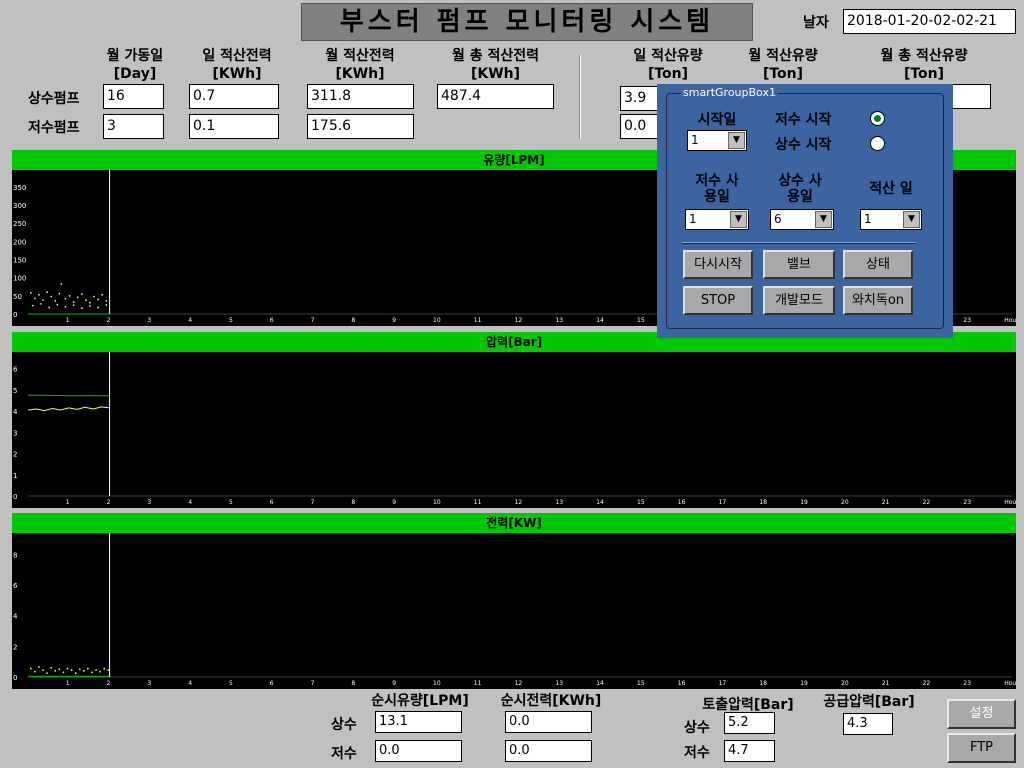  What do you see at coordinates (878, 300) in the screenshot?
I see `watchdog-button: 와치독on` at bounding box center [878, 300].